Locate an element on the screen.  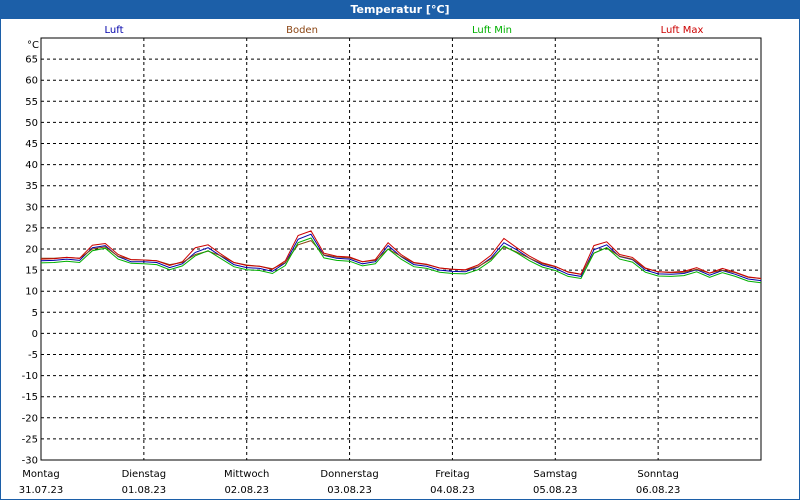
x-weekday-label: Montag is located at coordinates (40, 474).